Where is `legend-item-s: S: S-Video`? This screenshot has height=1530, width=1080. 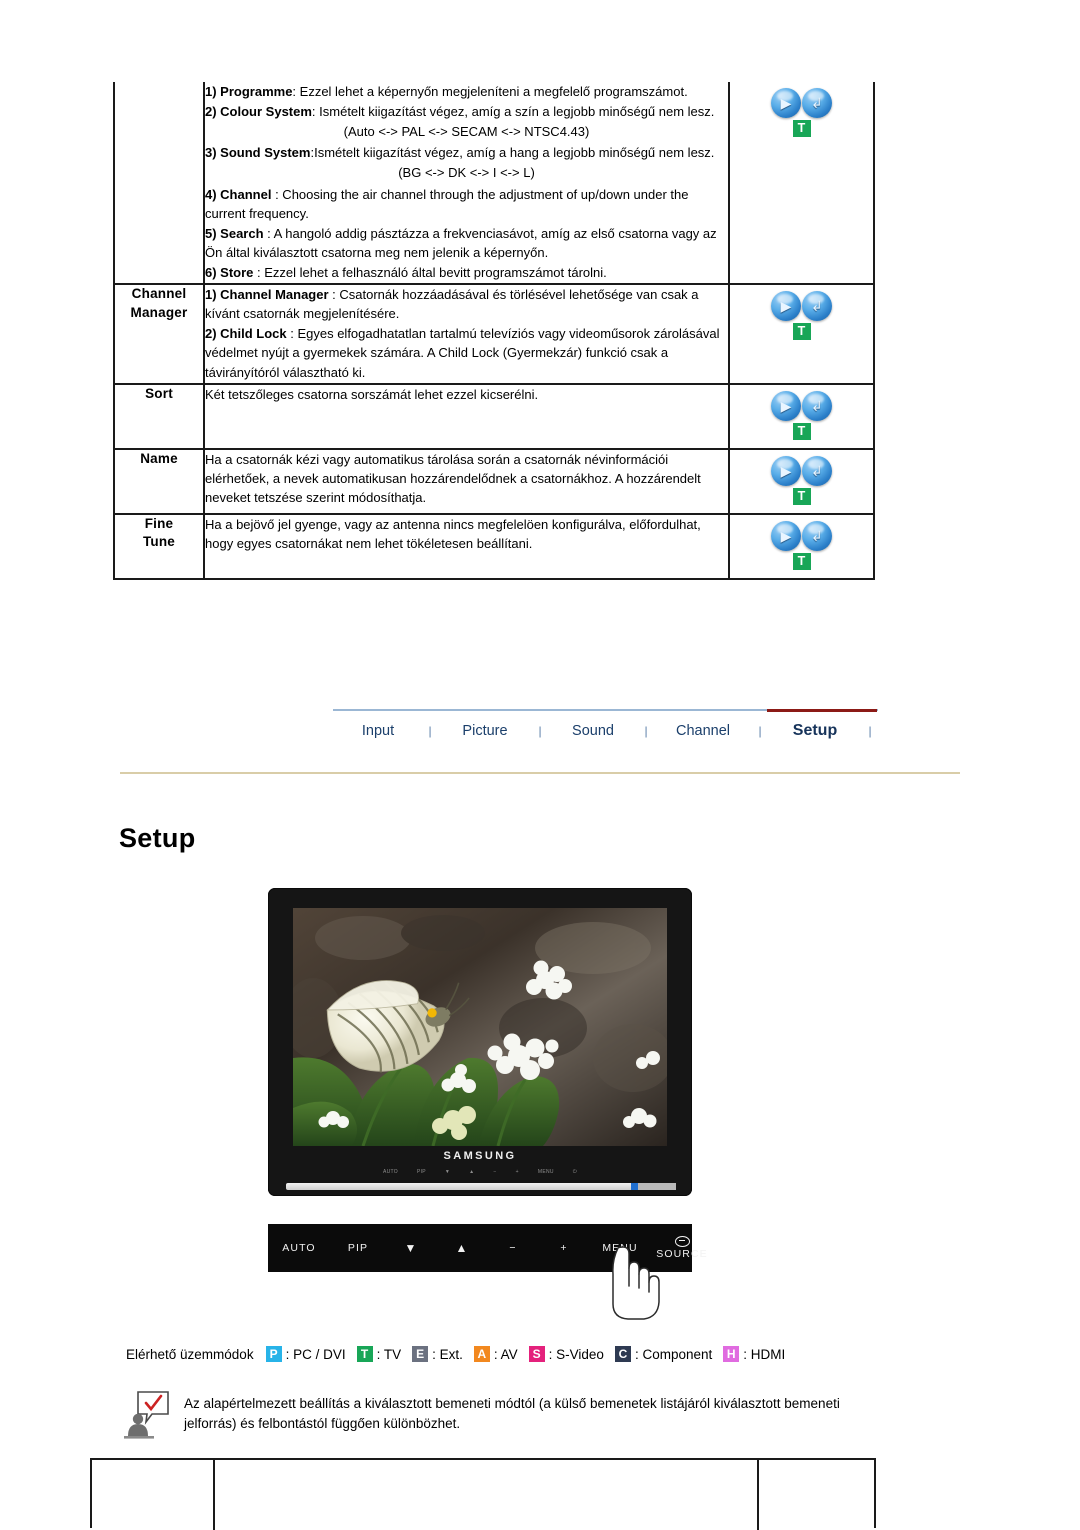 legend-item-s: S: S-Video is located at coordinates (566, 1354).